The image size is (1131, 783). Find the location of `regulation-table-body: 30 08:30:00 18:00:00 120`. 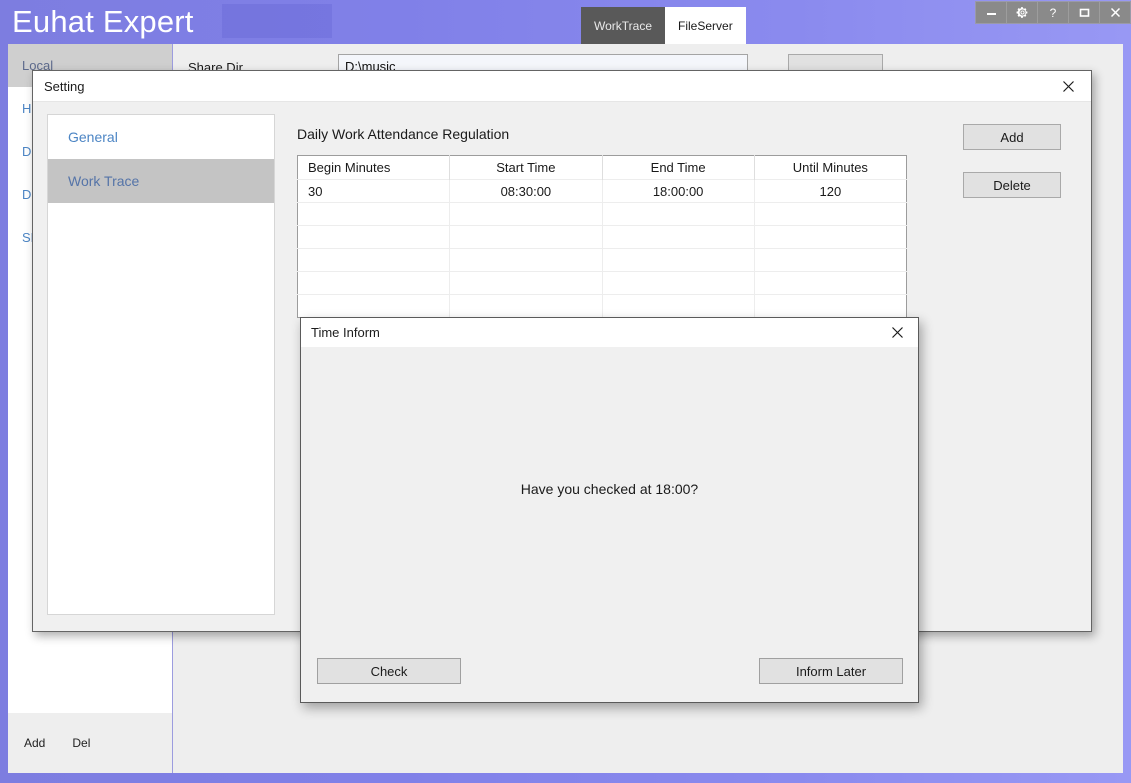

regulation-table-body: 30 08:30:00 18:00:00 120 is located at coordinates (602, 248).